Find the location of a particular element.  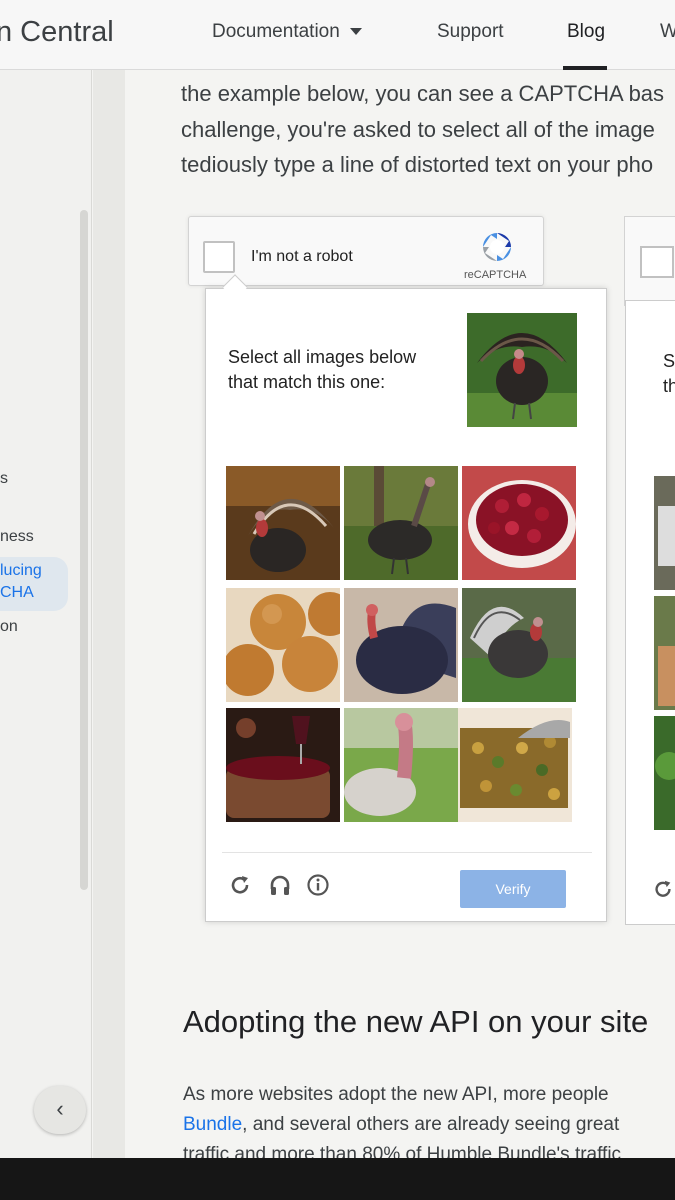

second-challenge-line2: th is located at coordinates (669, 386).